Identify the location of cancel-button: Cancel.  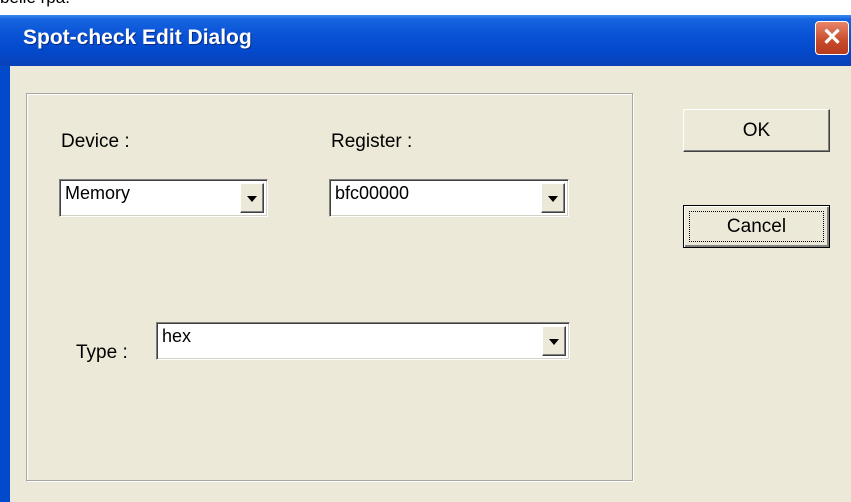
(756, 226).